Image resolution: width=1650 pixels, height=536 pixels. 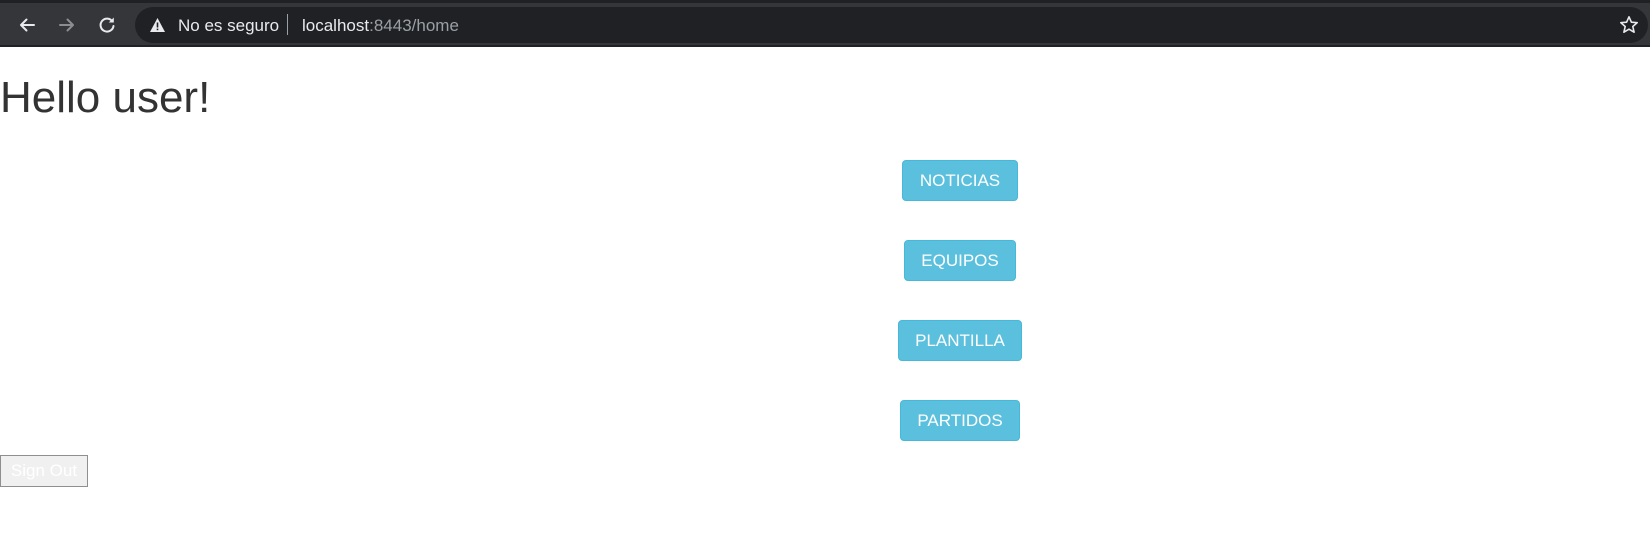 What do you see at coordinates (960, 260) in the screenshot?
I see `equipos-button: EQUIPOS` at bounding box center [960, 260].